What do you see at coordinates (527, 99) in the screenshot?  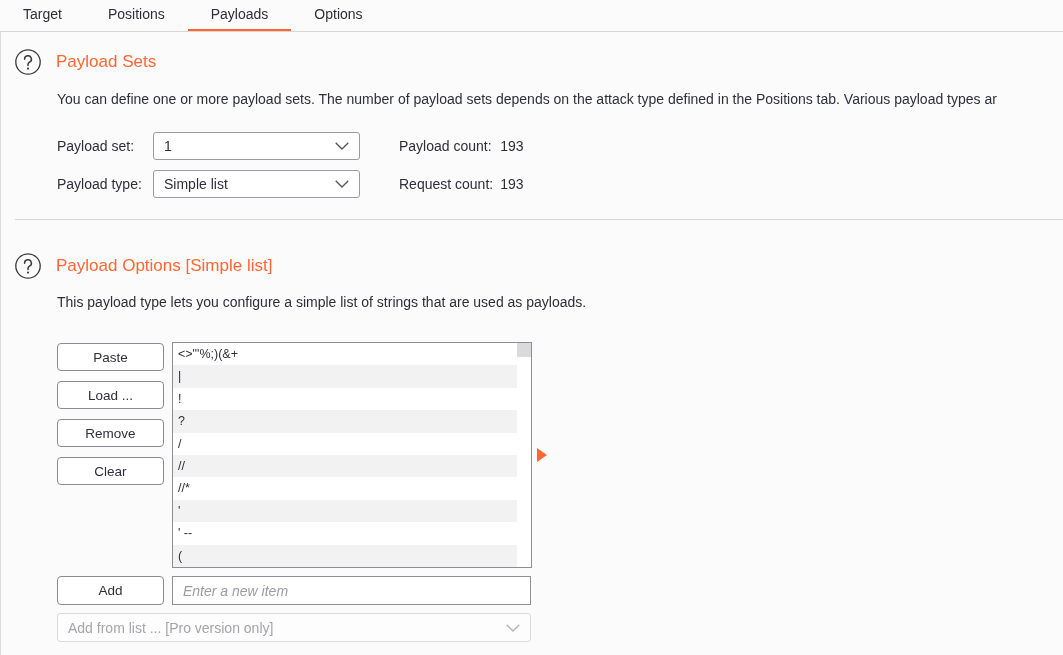 I see `description-text: You can define one or more payload sets. The number of payload sets depends on the attack type defined in the Positions tab. Various payload types ar` at bounding box center [527, 99].